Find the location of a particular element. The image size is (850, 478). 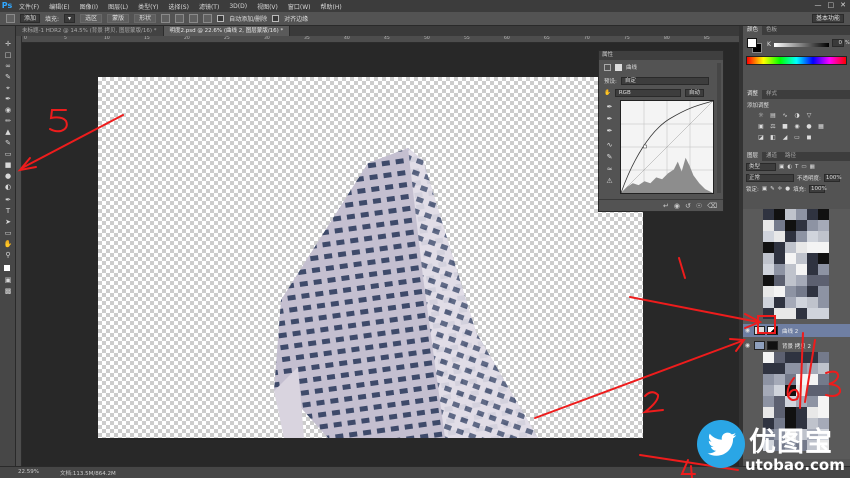

curves-graph is located at coordinates (667, 147).